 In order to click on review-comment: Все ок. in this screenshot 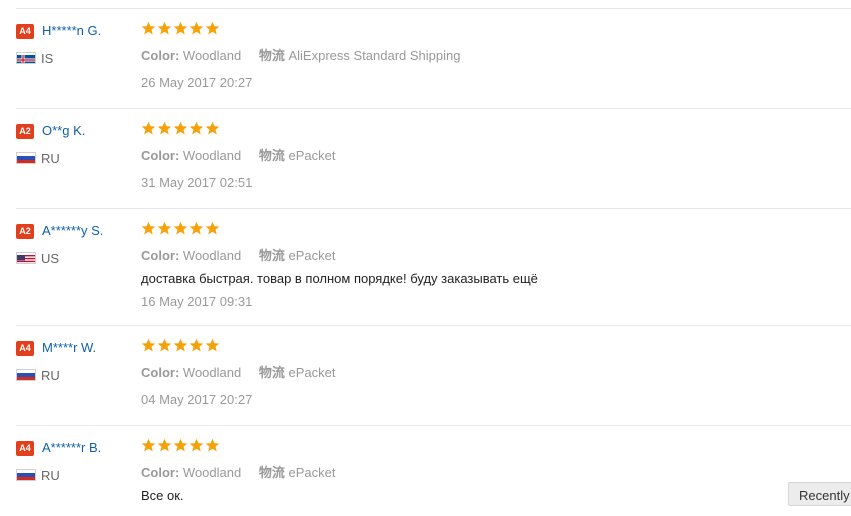, I will do `click(162, 495)`.